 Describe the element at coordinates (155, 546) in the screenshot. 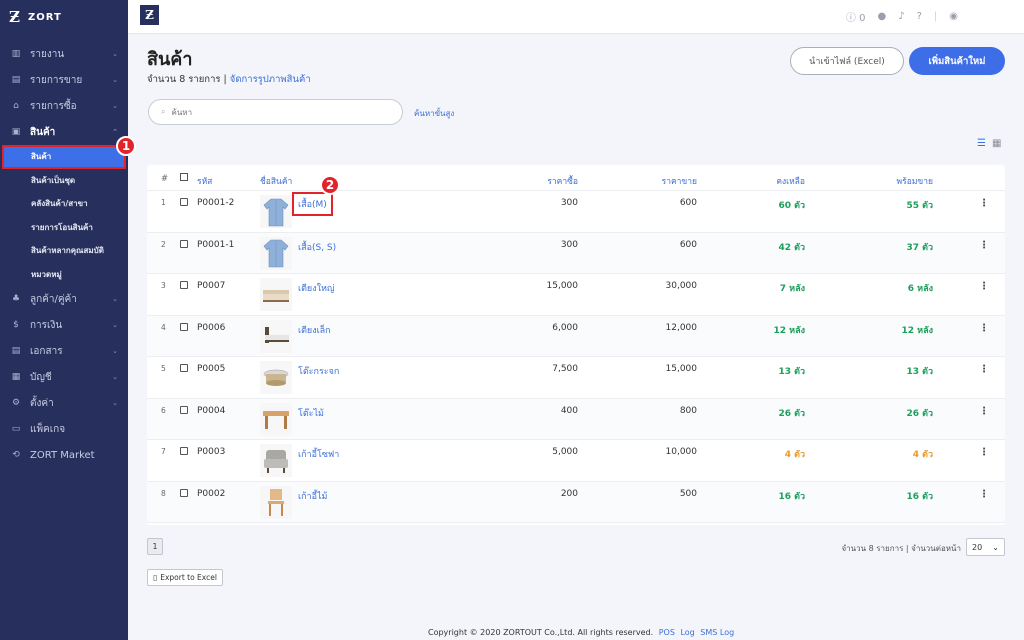

I see `page-1-button: 1` at that location.